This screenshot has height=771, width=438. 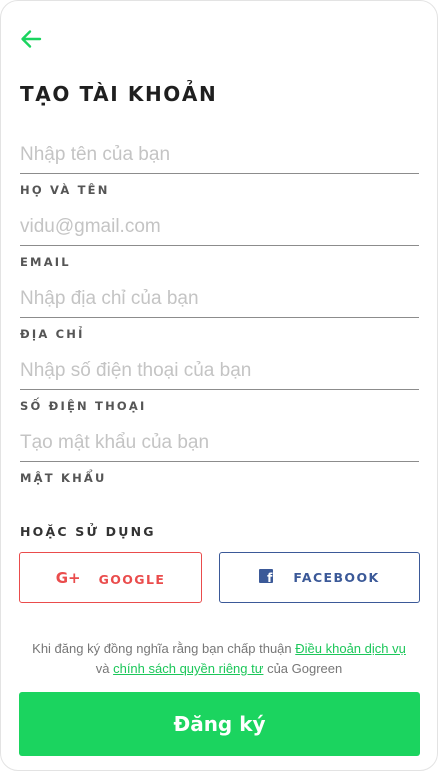 I want to click on name-label: HỌ VÀ TÊN, so click(x=65, y=190).